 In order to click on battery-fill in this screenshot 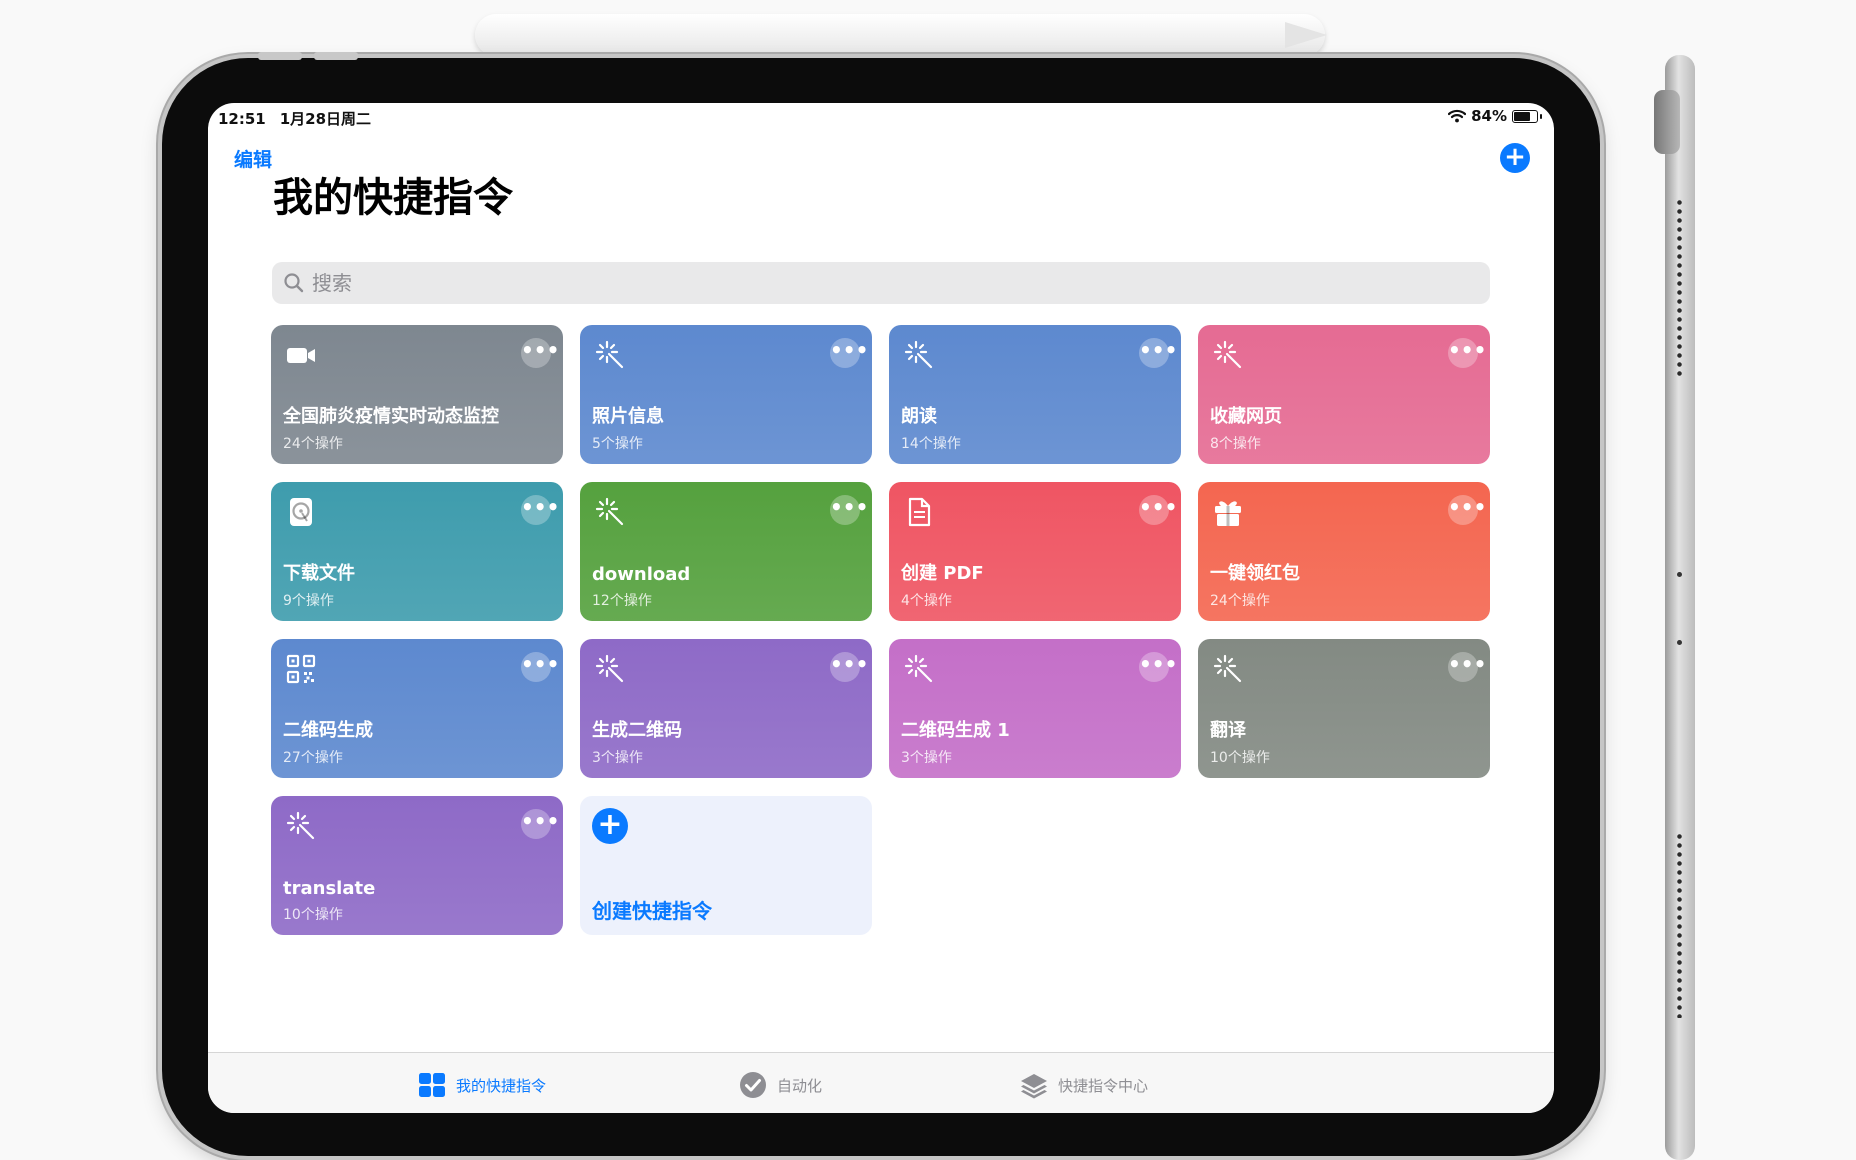, I will do `click(1522, 116)`.